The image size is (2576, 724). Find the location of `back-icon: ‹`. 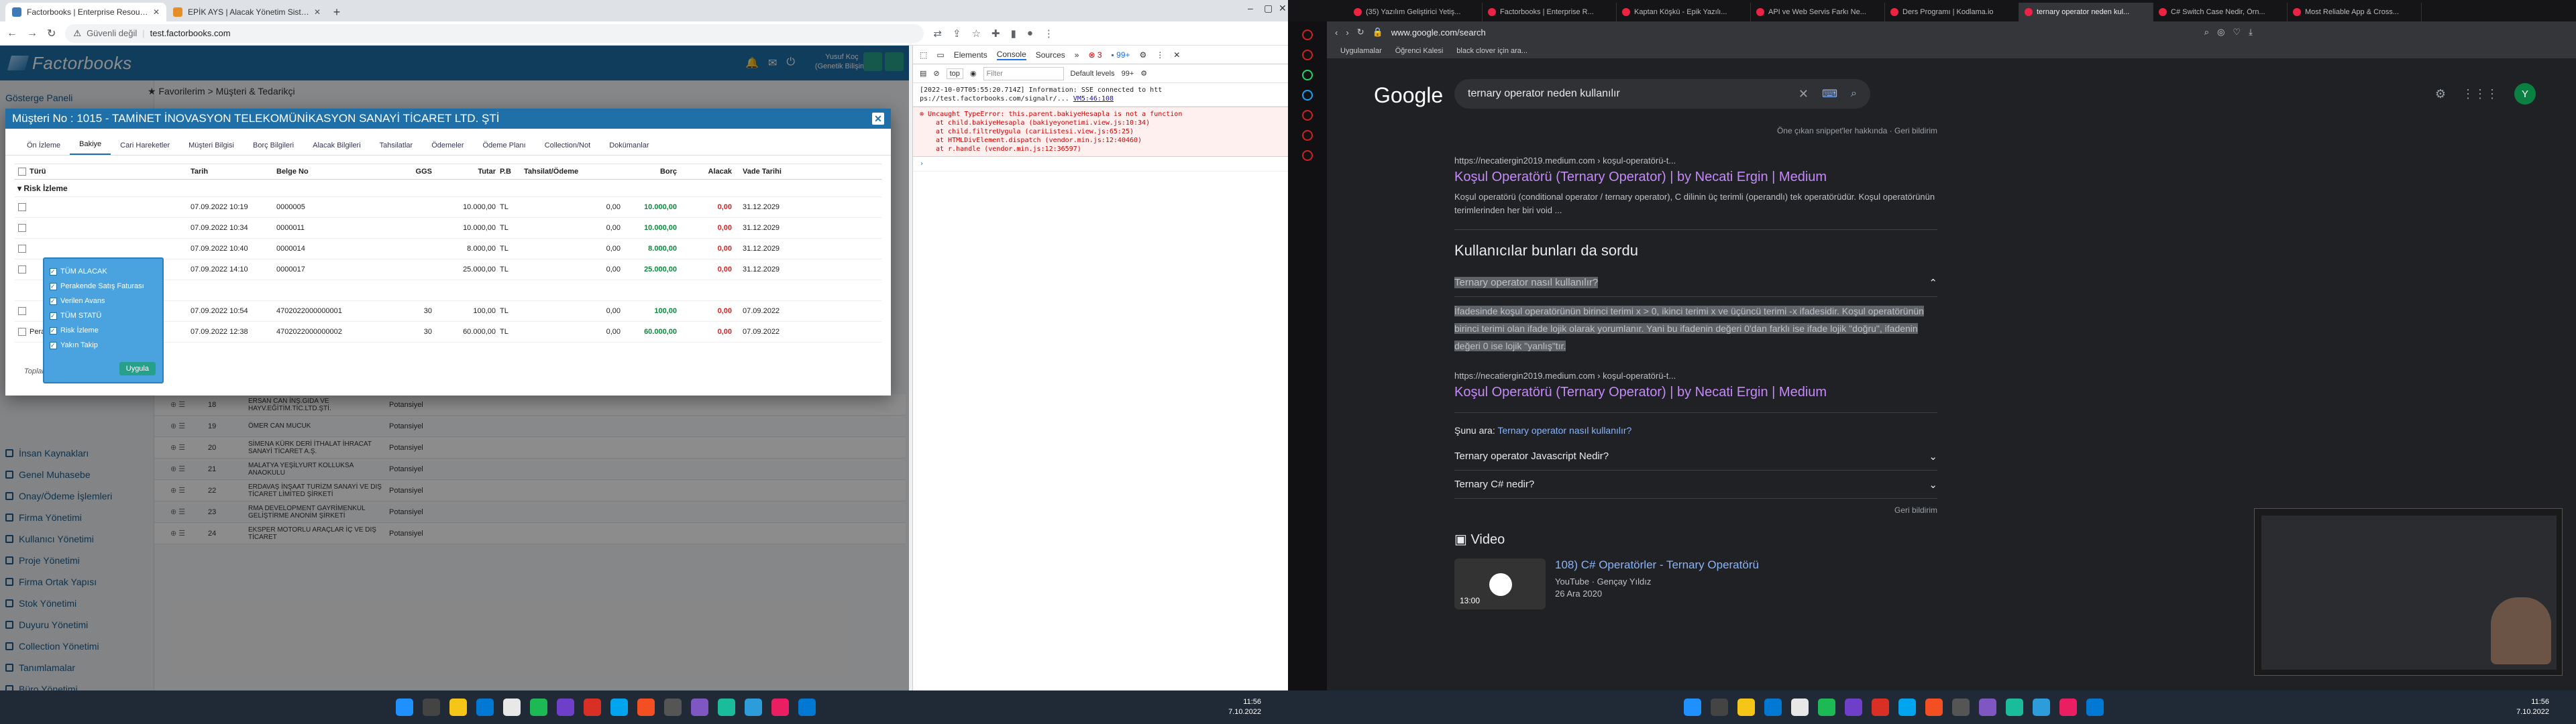

back-icon: ‹ is located at coordinates (1336, 32).